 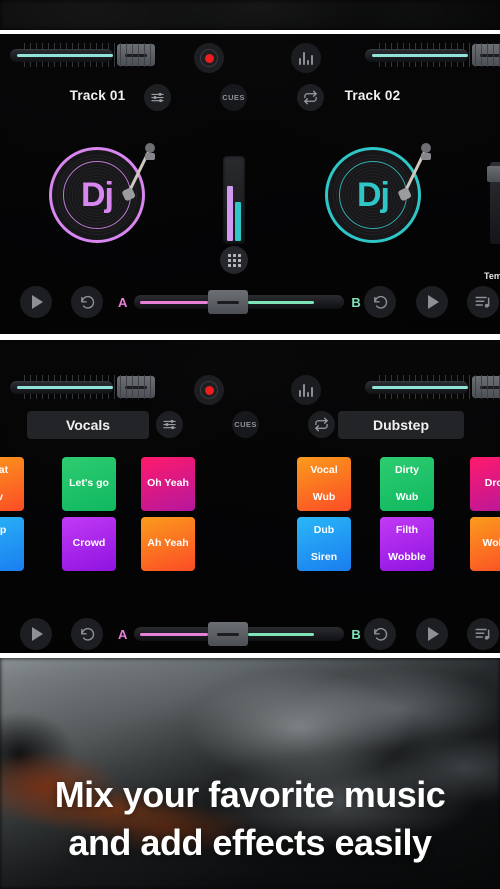 I want to click on sample-pad: Ah Yeah, so click(x=168, y=544).